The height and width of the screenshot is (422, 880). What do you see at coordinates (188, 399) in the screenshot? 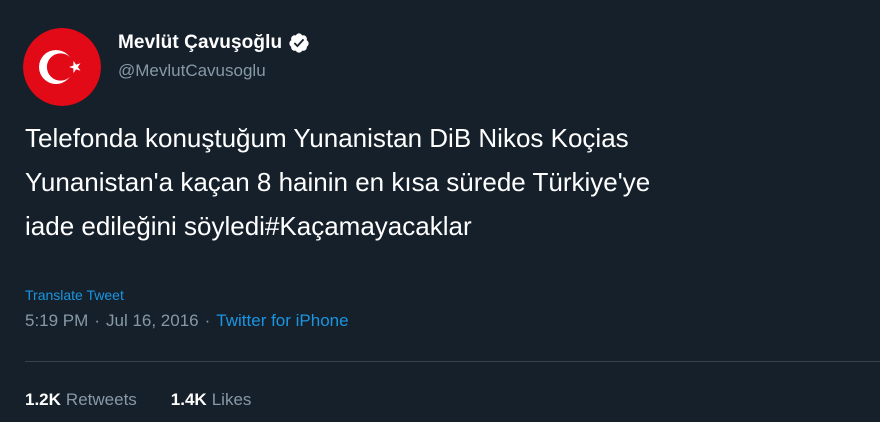
I see `likes-count: 1.4K` at bounding box center [188, 399].